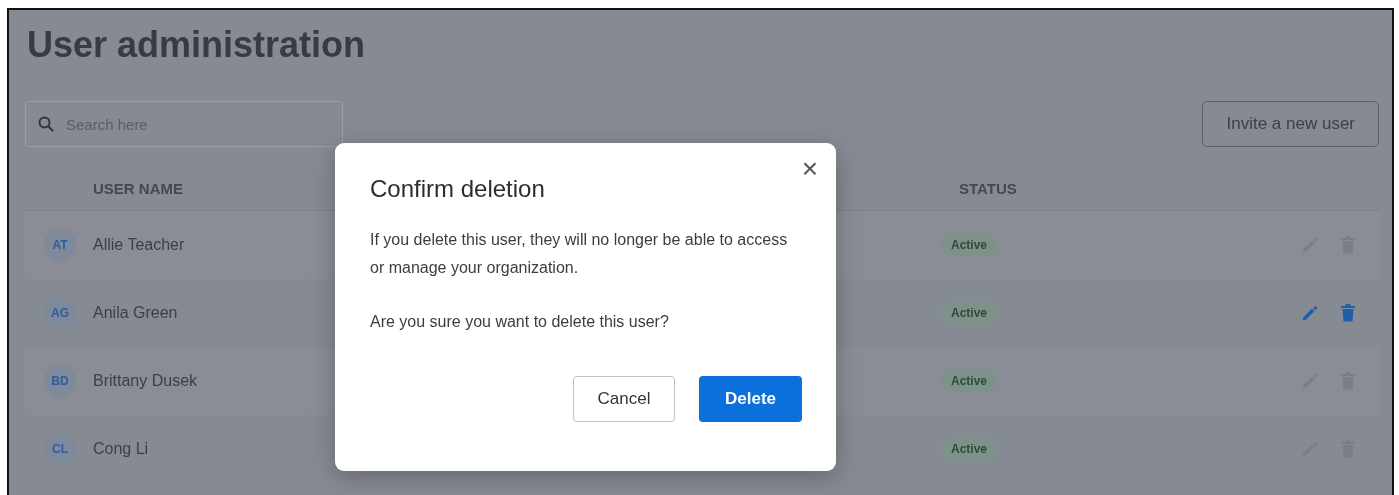  What do you see at coordinates (520, 321) in the screenshot?
I see `dialog-message: Are you sure you want to delete this user?` at bounding box center [520, 321].